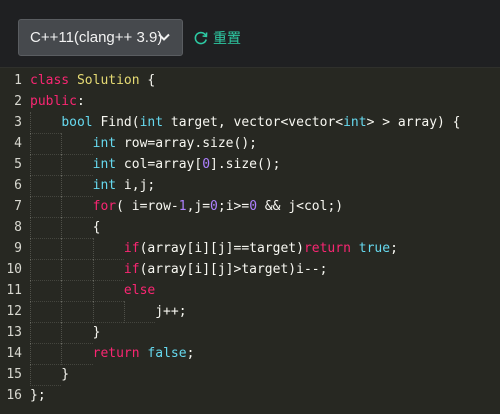  I want to click on code-text: int row=array.size();, so click(174, 143).